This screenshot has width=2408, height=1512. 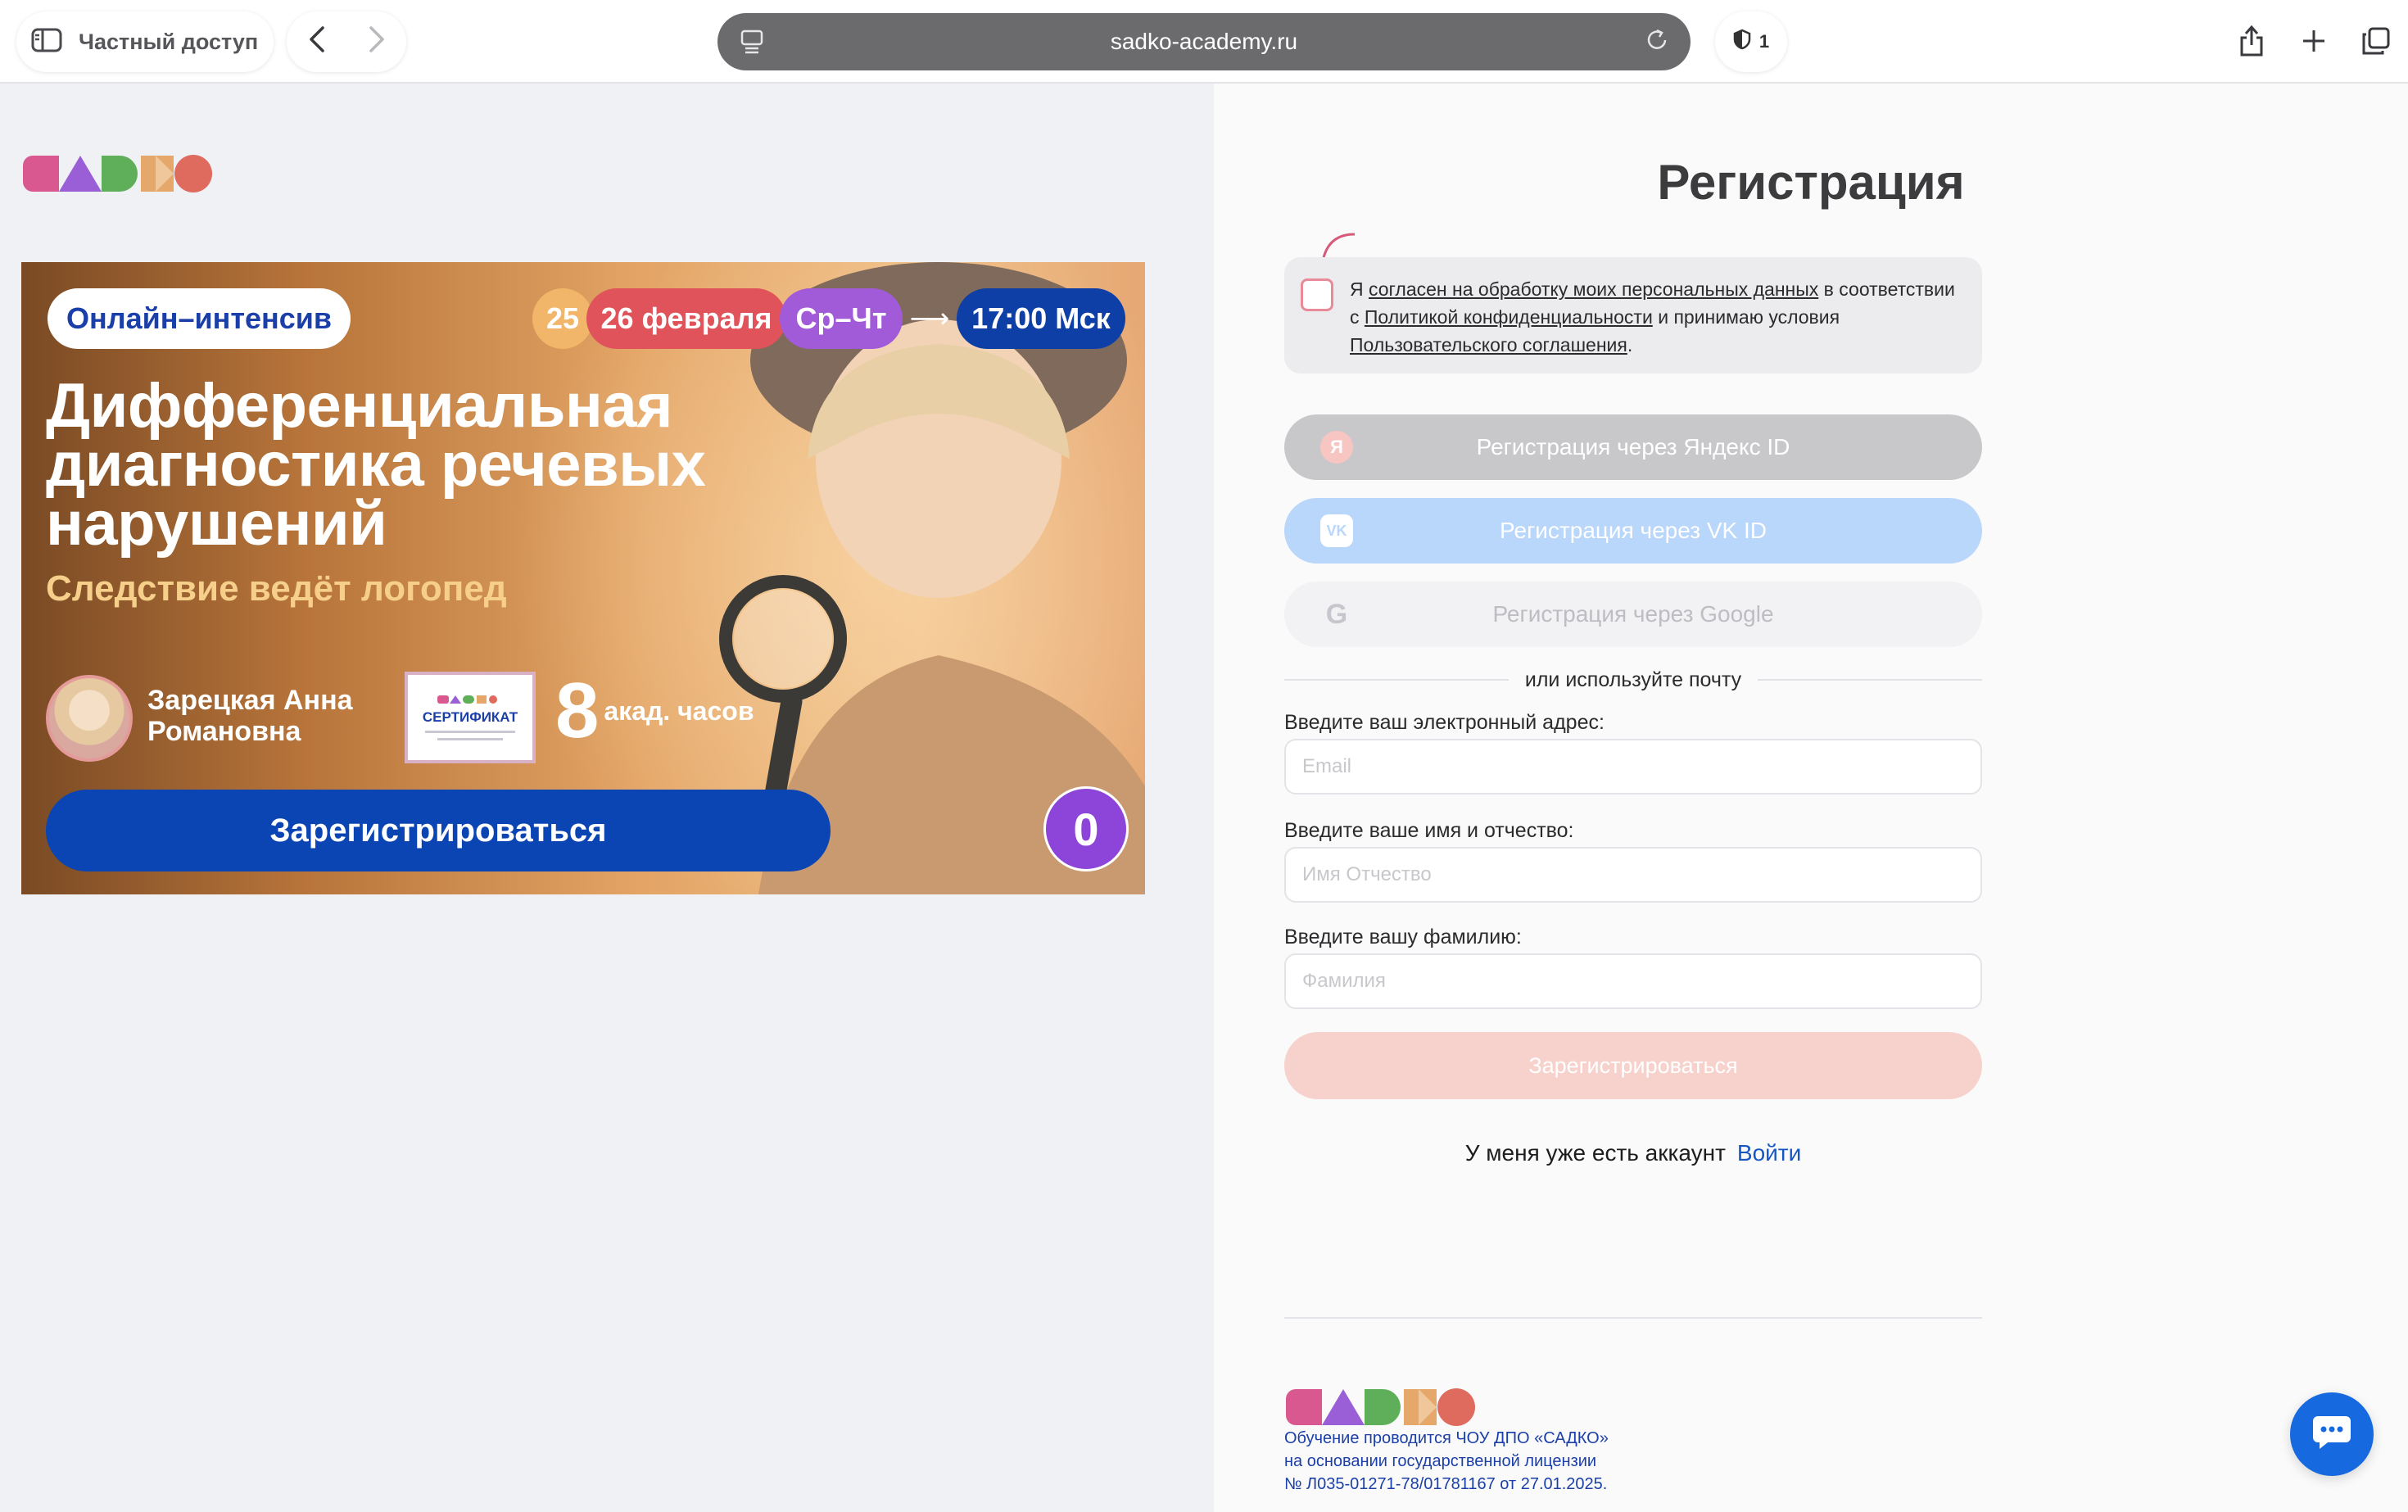 I want to click on or-divider: или используйте почту, so click(x=1633, y=679).